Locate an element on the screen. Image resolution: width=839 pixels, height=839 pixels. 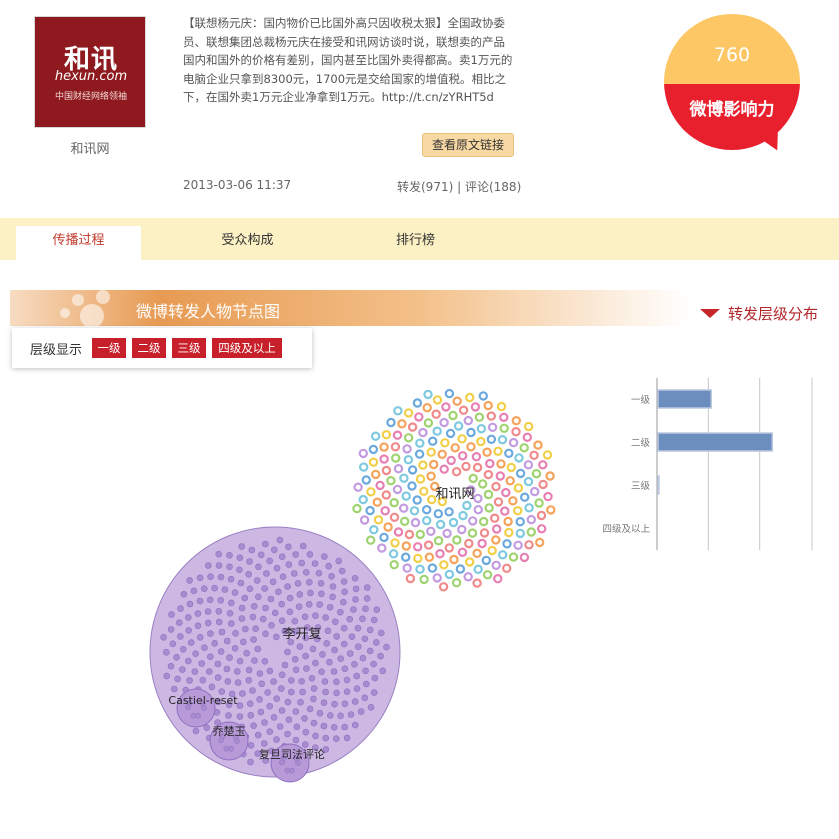
level-2-button: 二级 is located at coordinates (149, 348).